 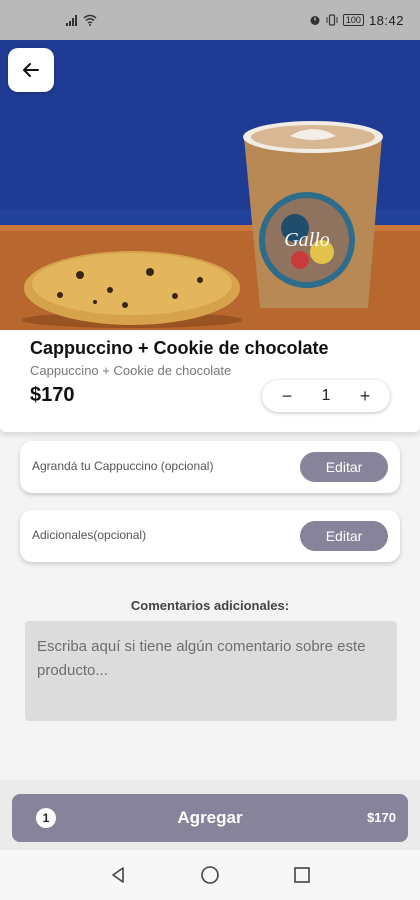 What do you see at coordinates (211, 671) in the screenshot?
I see `comments-input` at bounding box center [211, 671].